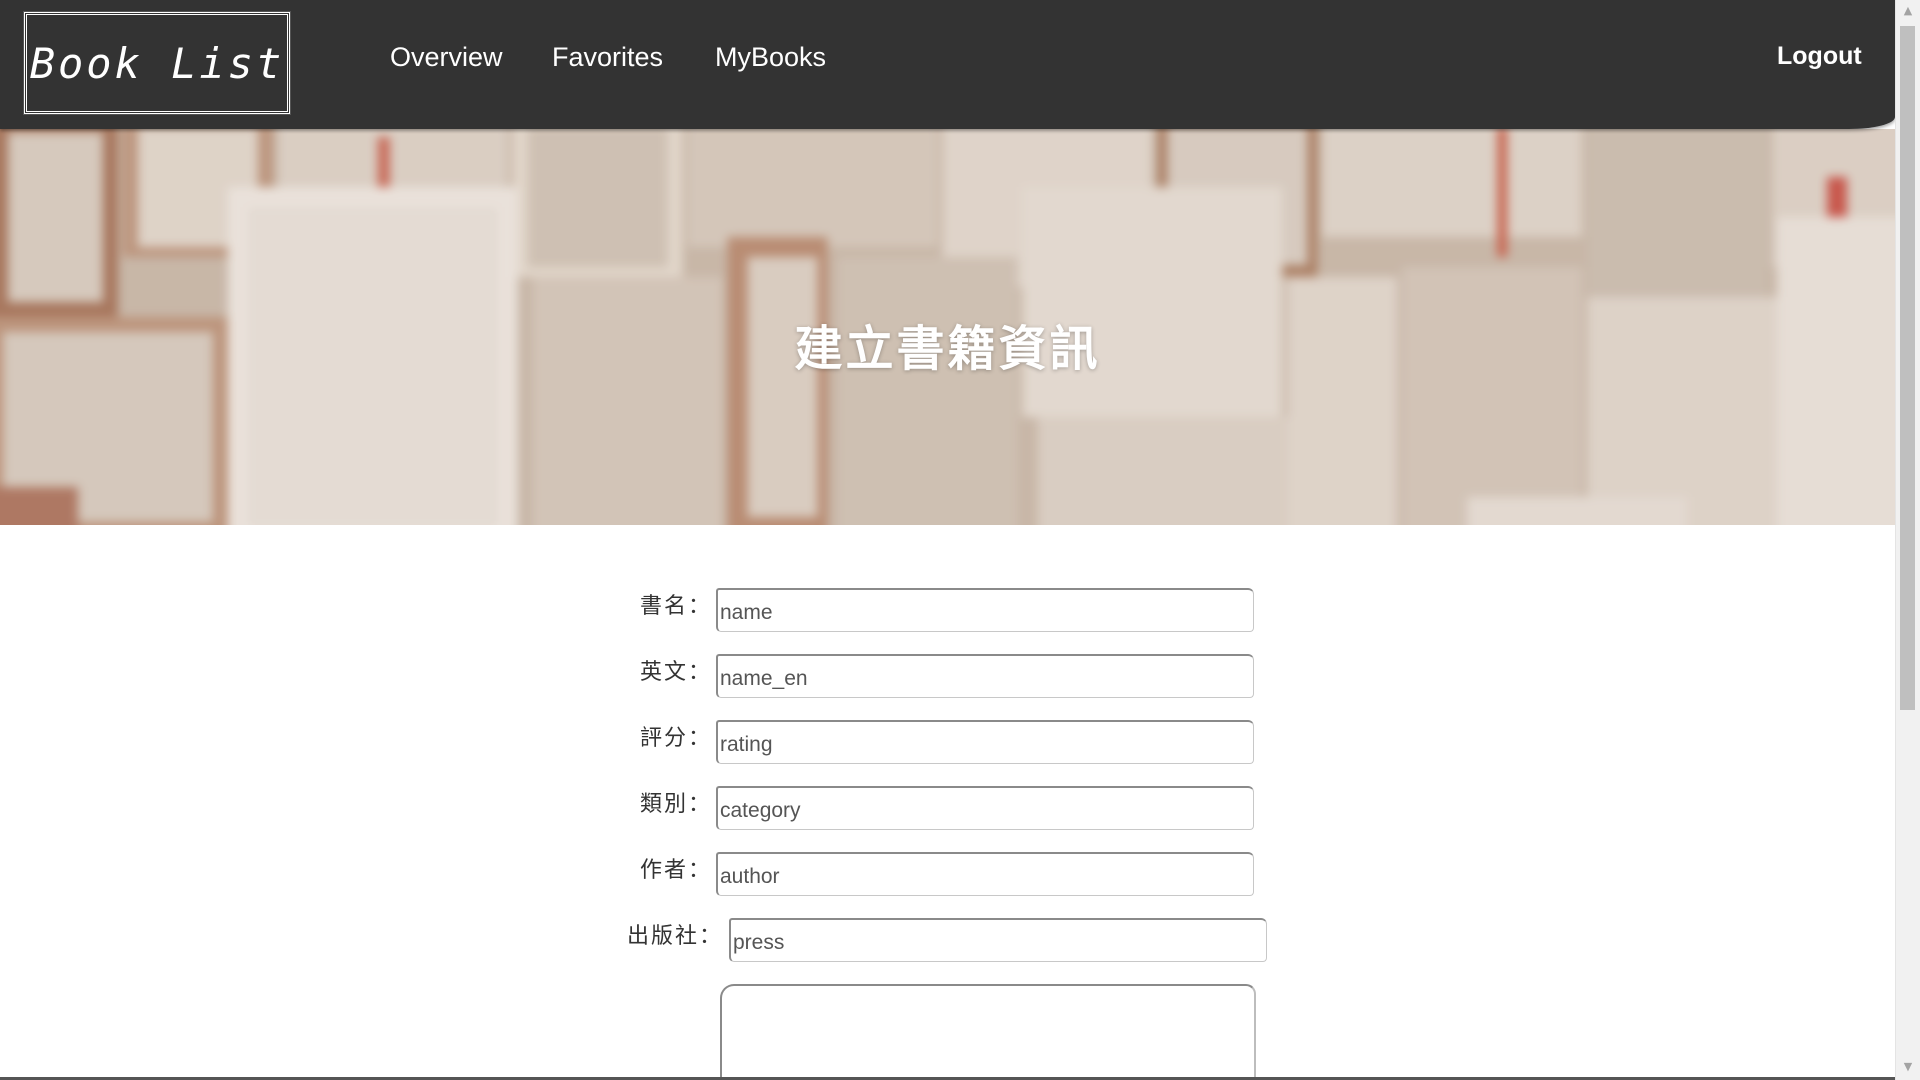 This screenshot has height=1080, width=1920. What do you see at coordinates (1908, 1067) in the screenshot?
I see `scroll-down-arrow-icon: ▼` at bounding box center [1908, 1067].